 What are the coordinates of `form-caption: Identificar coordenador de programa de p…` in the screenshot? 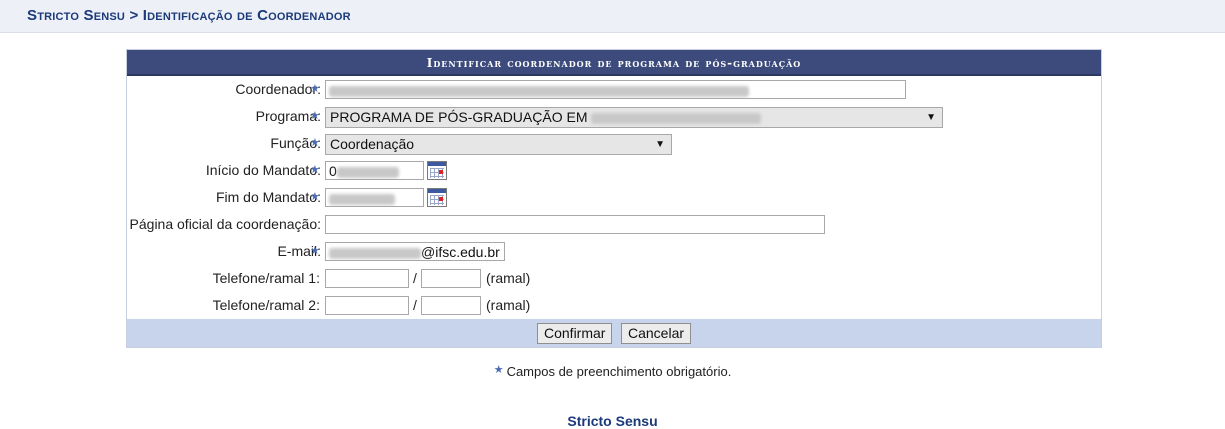 It's located at (614, 63).